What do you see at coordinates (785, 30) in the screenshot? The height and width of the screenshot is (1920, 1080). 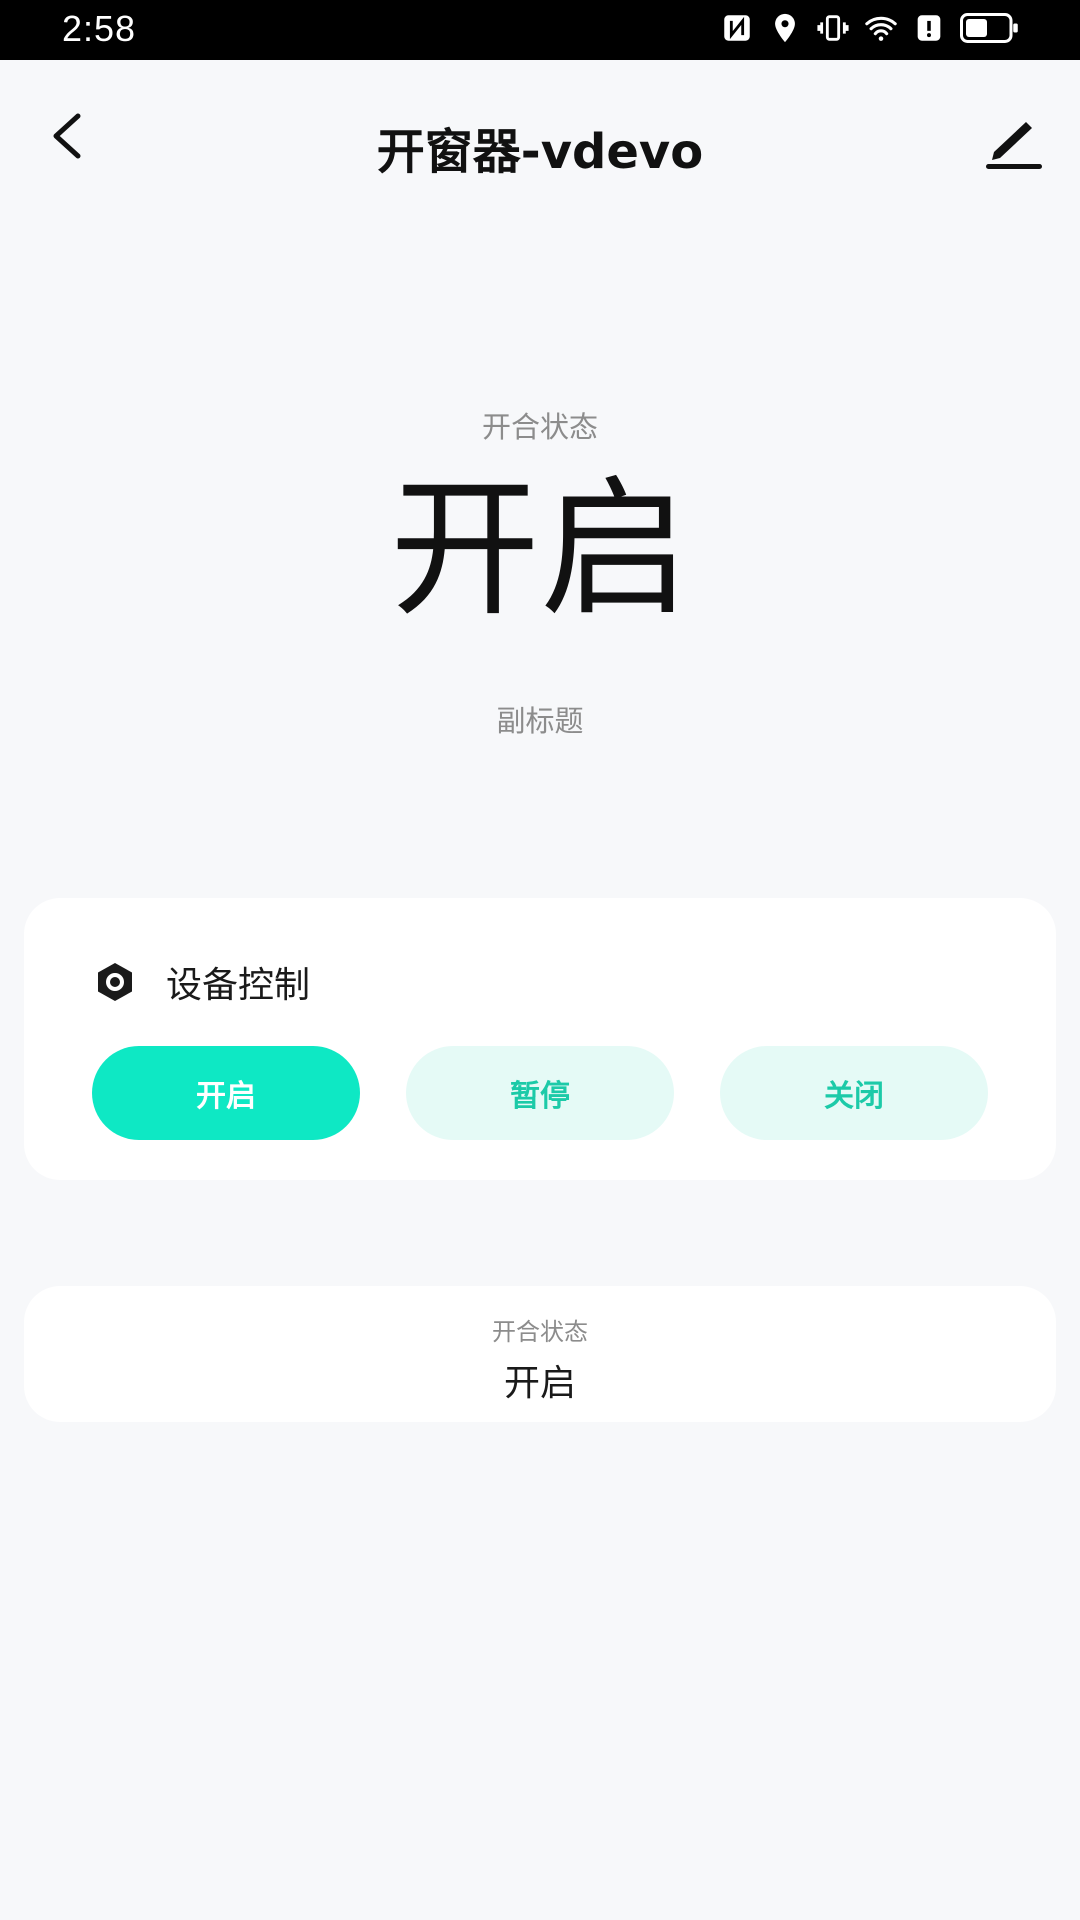 I see `location-icon` at bounding box center [785, 30].